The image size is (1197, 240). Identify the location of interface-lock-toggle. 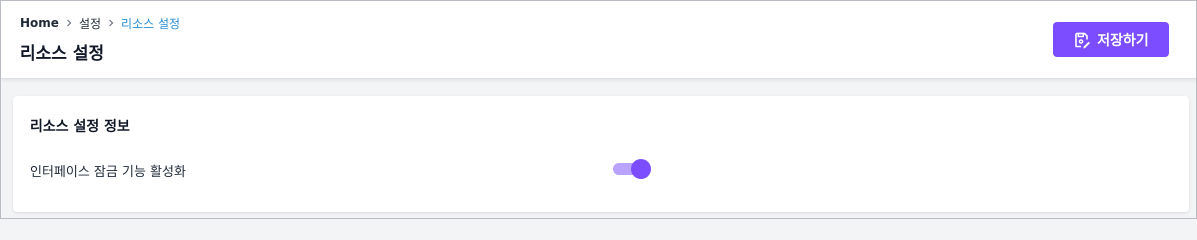
(633, 169).